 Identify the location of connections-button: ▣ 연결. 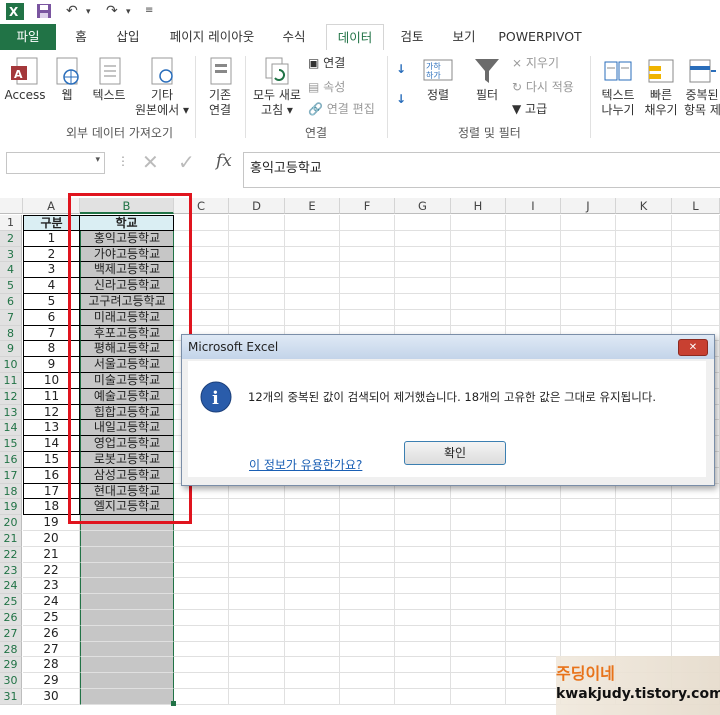
(326, 63).